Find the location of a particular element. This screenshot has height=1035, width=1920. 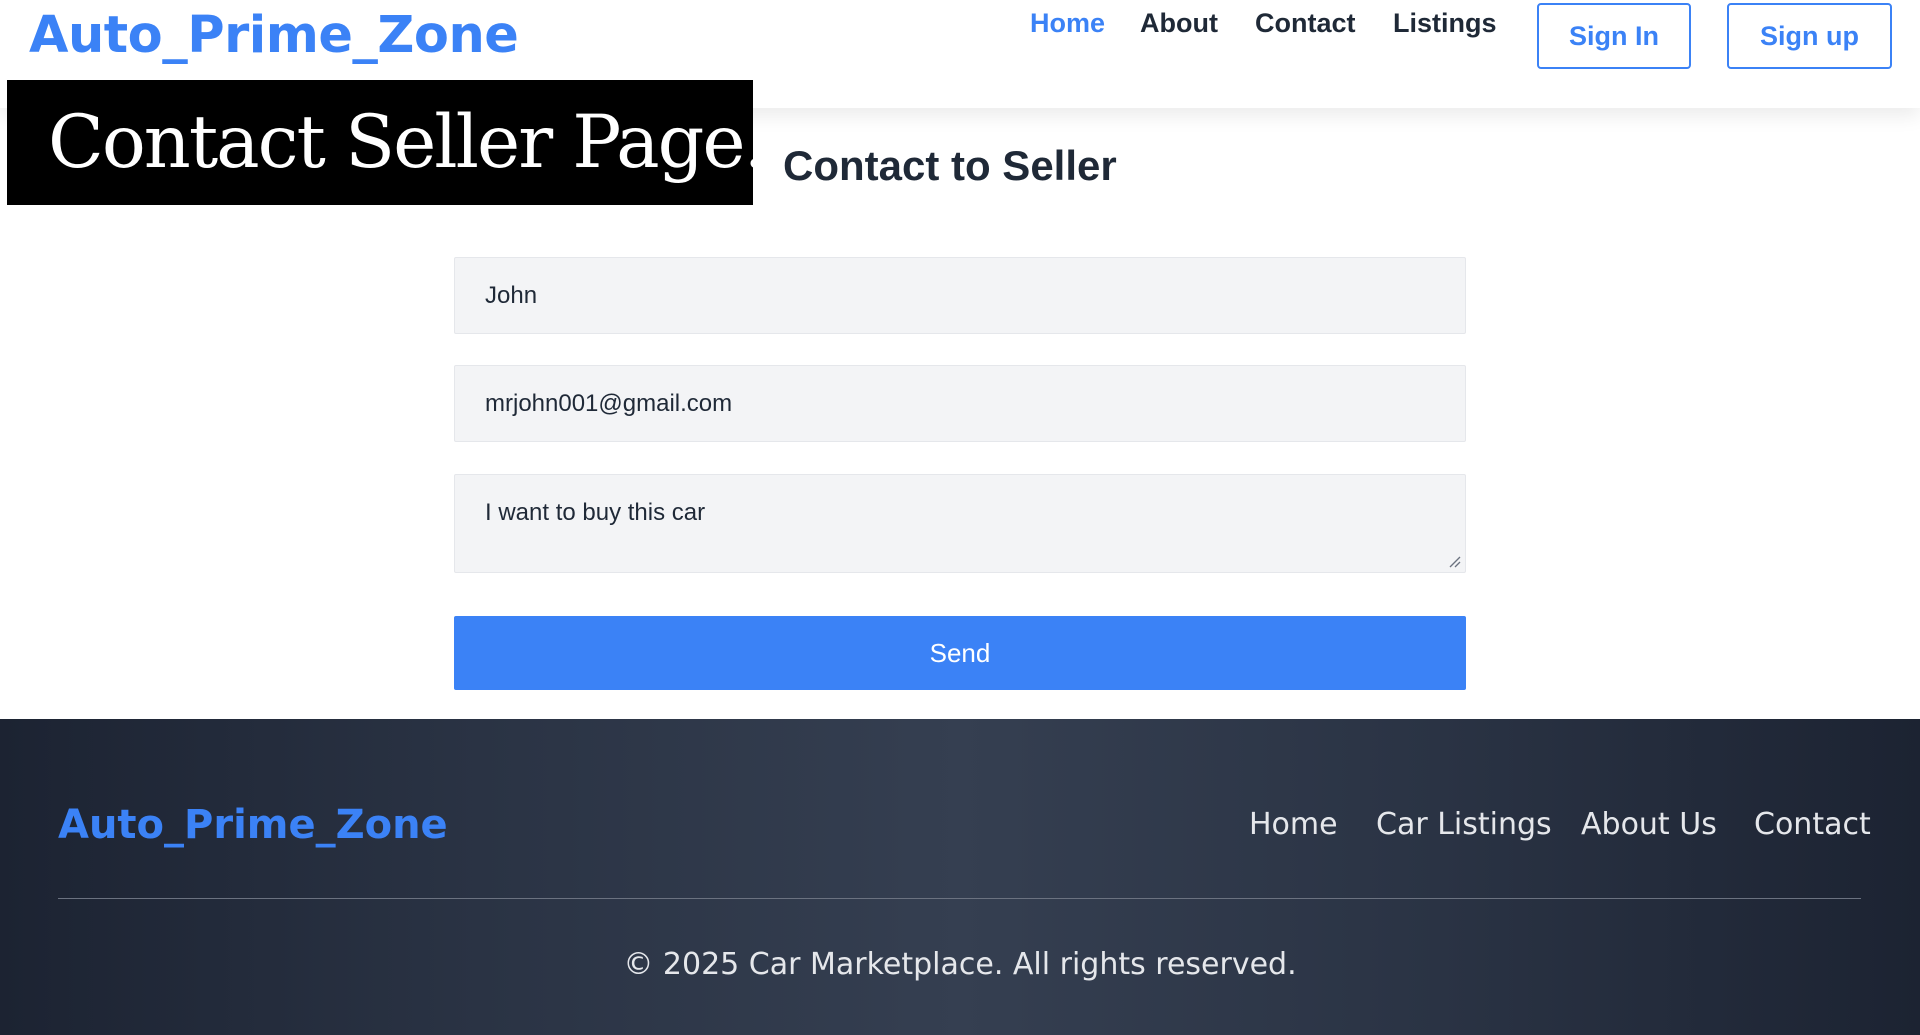

sign-in-button: Sign In is located at coordinates (1614, 36).